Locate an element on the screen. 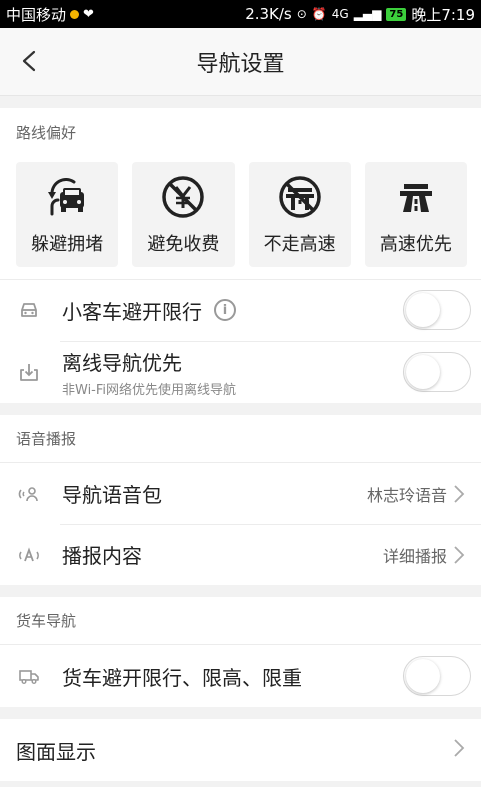 This screenshot has width=481, height=787. alarm-icon: ⏰ is located at coordinates (319, 14).